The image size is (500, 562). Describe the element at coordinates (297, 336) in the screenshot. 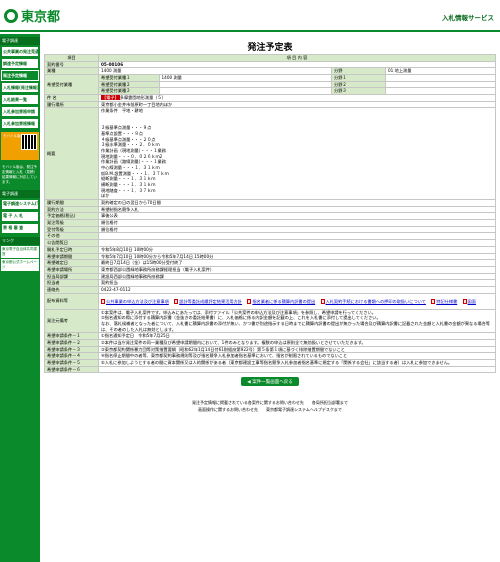

I see `jouken-value: ①指名通知予定日 令和5年7月25日` at that location.